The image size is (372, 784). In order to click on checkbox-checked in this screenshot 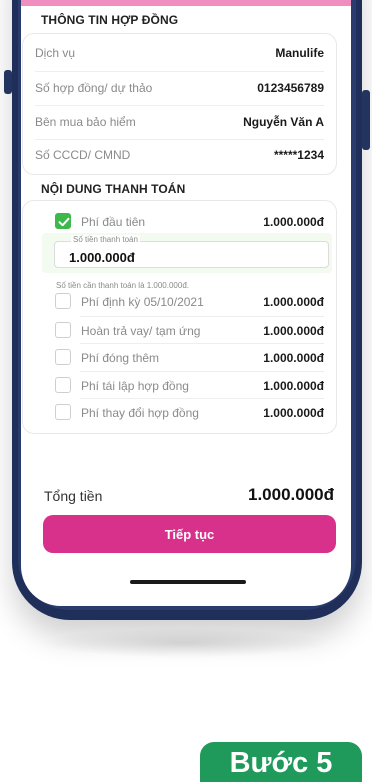, I will do `click(63, 221)`.